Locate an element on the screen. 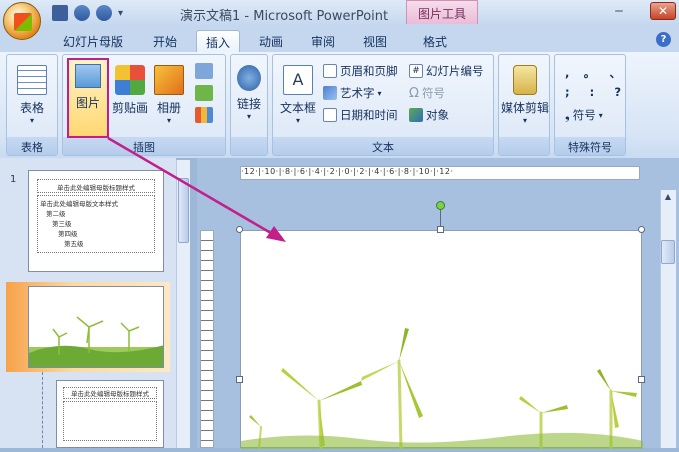 The height and width of the screenshot is (452, 679). save-icon is located at coordinates (60, 13).